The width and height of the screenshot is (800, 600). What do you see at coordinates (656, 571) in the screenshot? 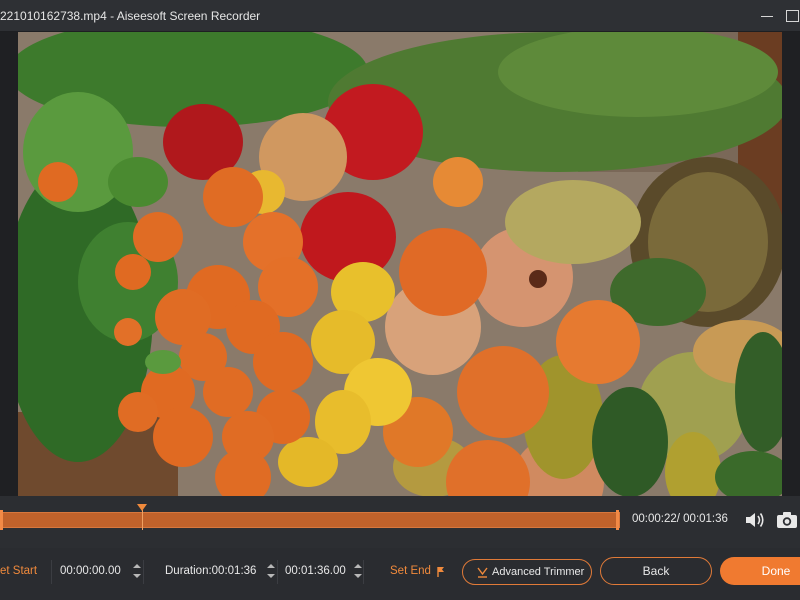
I see `back-button: Back` at bounding box center [656, 571].